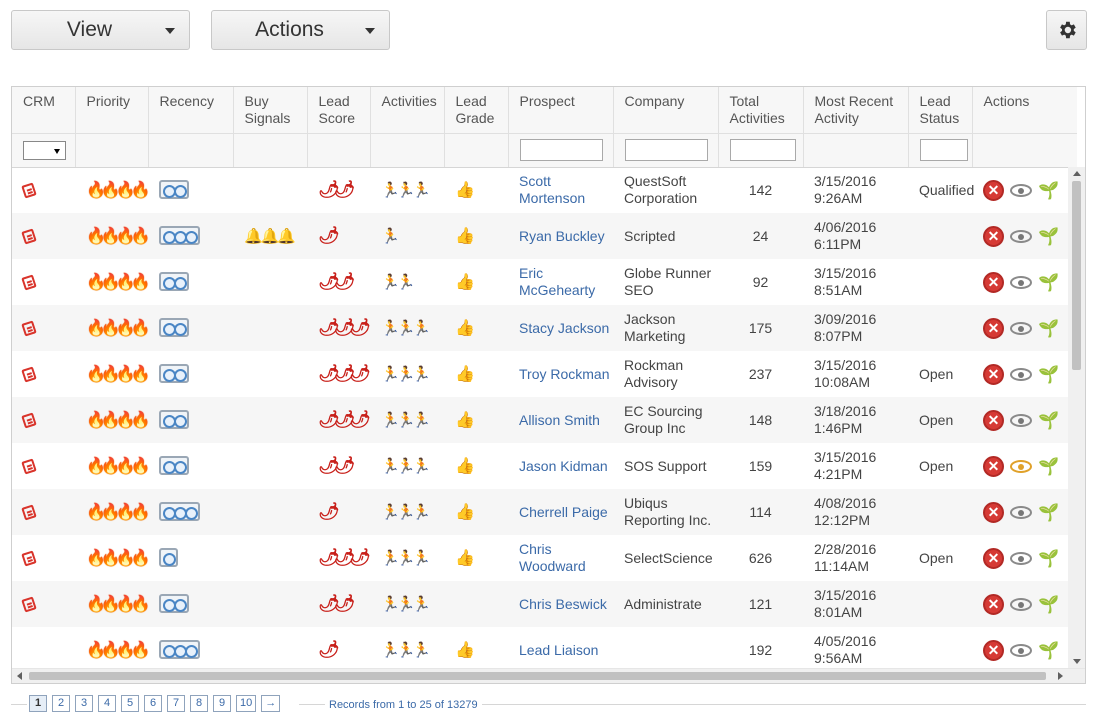 The width and height of the screenshot is (1099, 719). Describe the element at coordinates (561, 150) in the screenshot. I see `prospect-filter-input` at that location.